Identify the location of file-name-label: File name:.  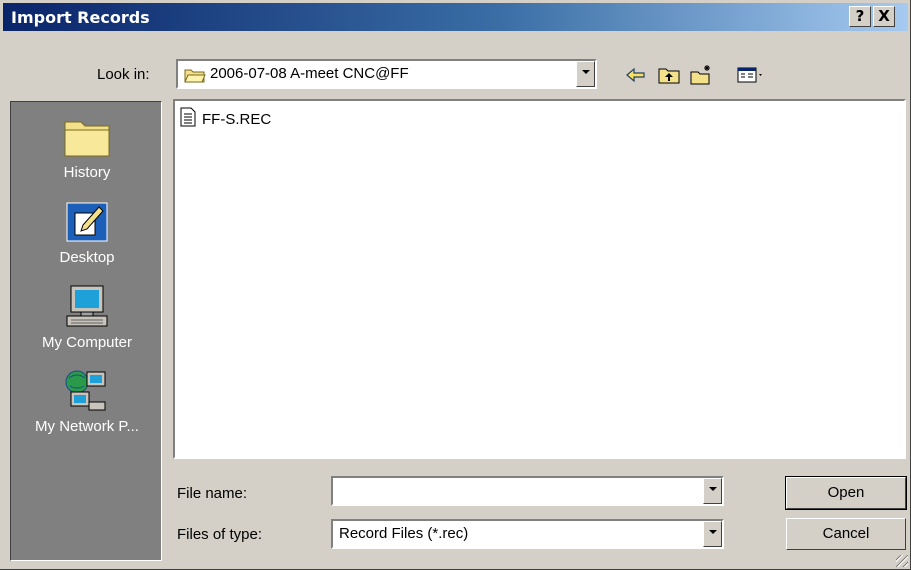
(212, 493).